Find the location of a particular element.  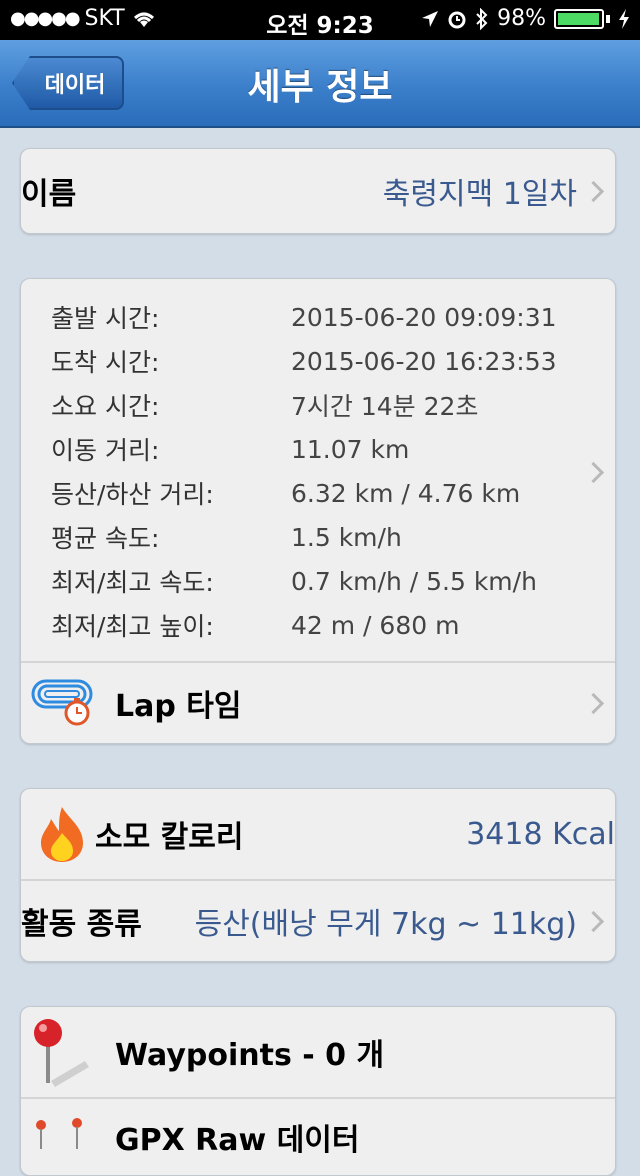

calories-row: 소모 칼로리 3418 Kcal is located at coordinates (318, 834).